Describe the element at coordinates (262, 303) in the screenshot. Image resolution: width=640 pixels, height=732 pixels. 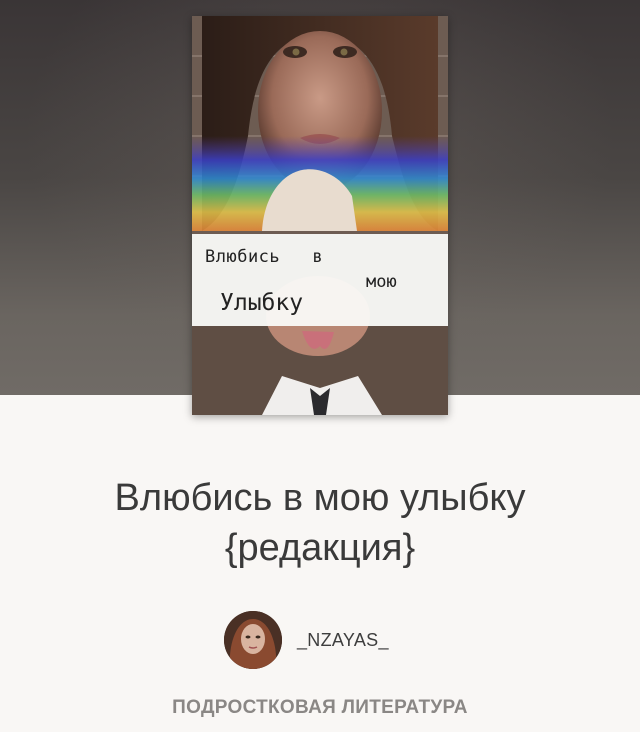
I see `cover-title-line3: Улыбку` at that location.